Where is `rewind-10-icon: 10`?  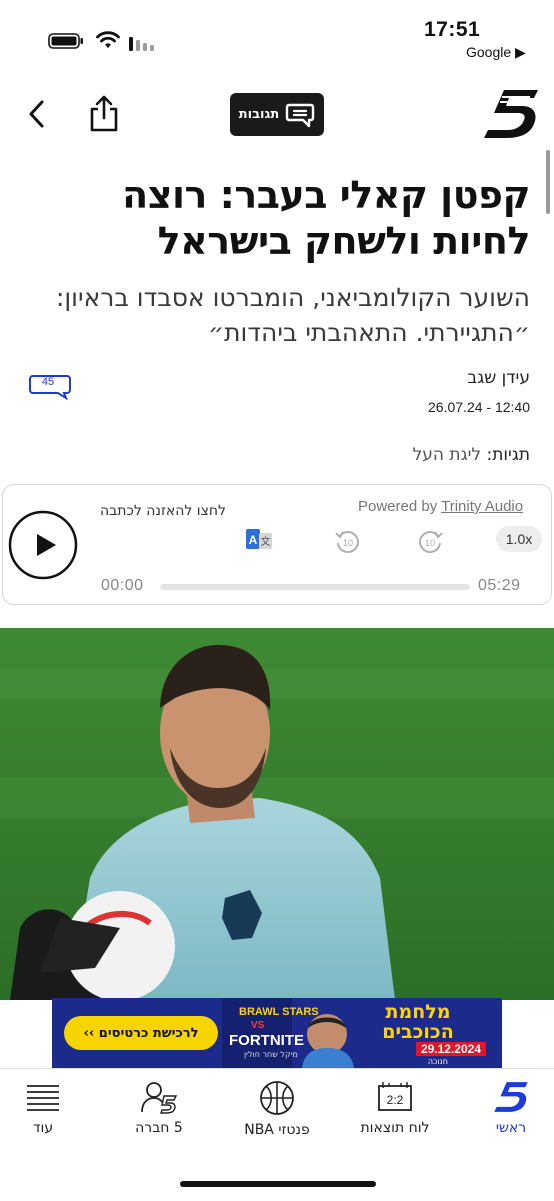 rewind-10-icon: 10 is located at coordinates (347, 541).